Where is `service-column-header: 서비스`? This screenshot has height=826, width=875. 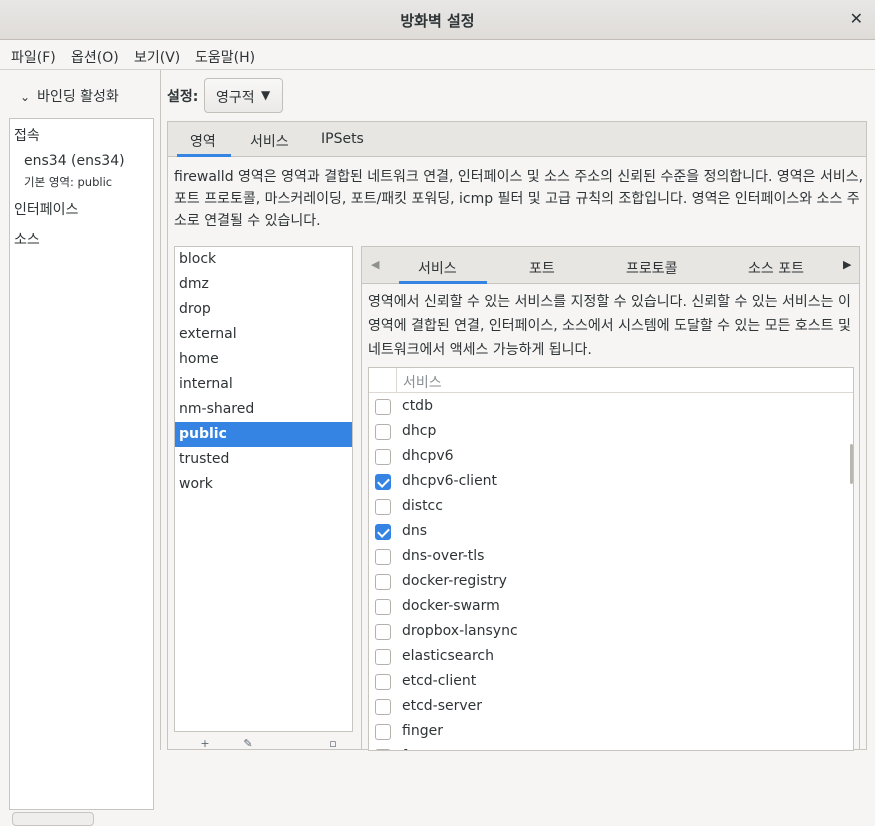
service-column-header: 서비스 is located at coordinates (422, 382).